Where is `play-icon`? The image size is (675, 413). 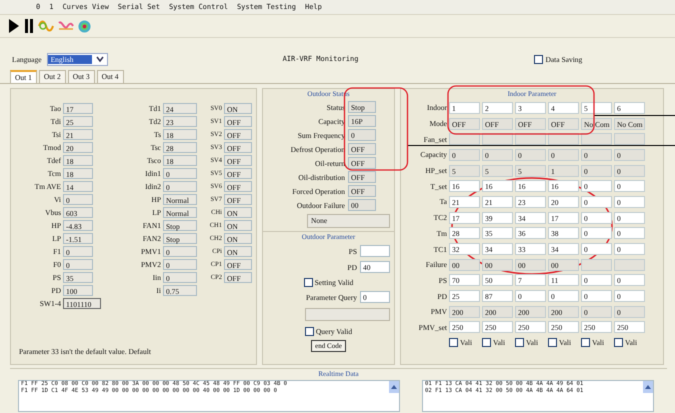 play-icon is located at coordinates (14, 26).